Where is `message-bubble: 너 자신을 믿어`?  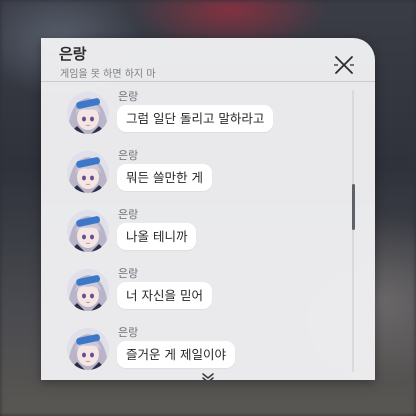
message-bubble: 너 자신을 믿어 is located at coordinates (164, 295).